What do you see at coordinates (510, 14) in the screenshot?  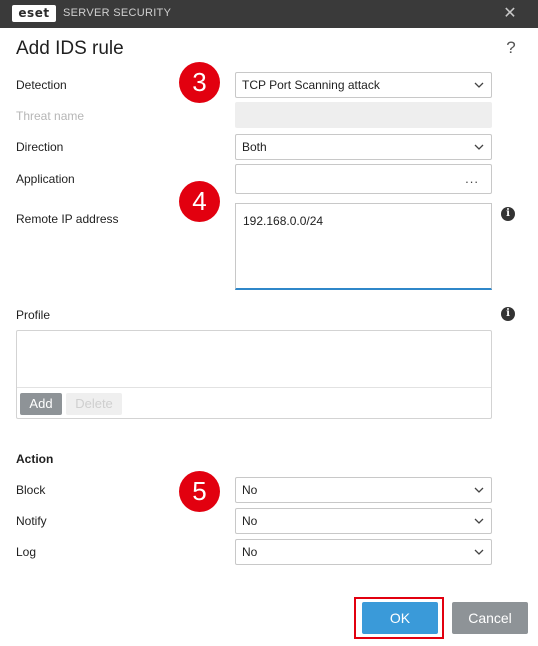 I see `close-icon: ✕` at bounding box center [510, 14].